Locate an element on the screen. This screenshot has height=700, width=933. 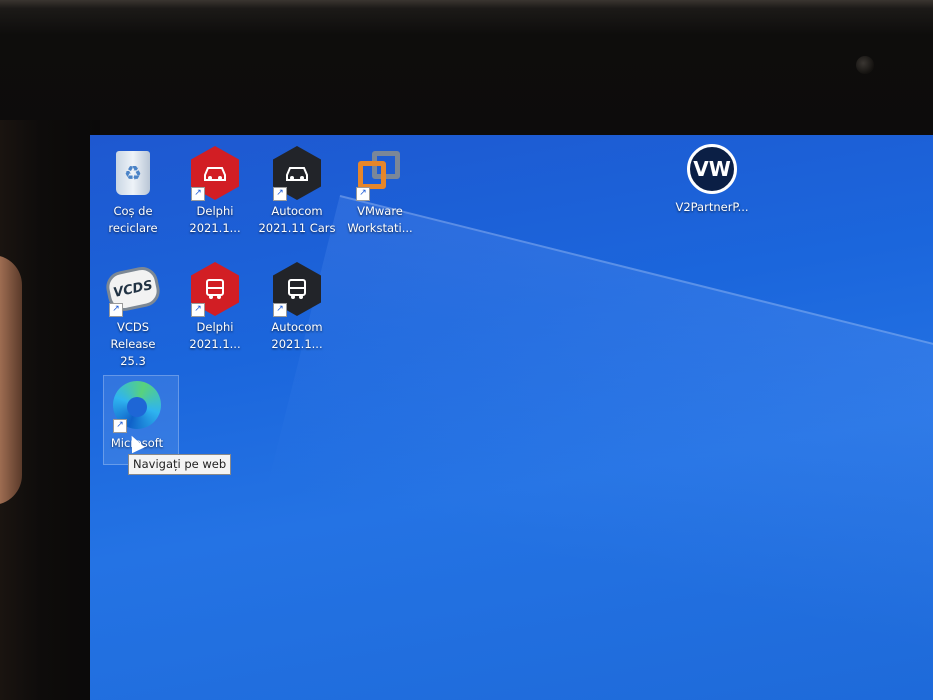
desktop-icon-vcds: VCDS ↗ VCDS Release 25.3 is located at coordinates (133, 315).